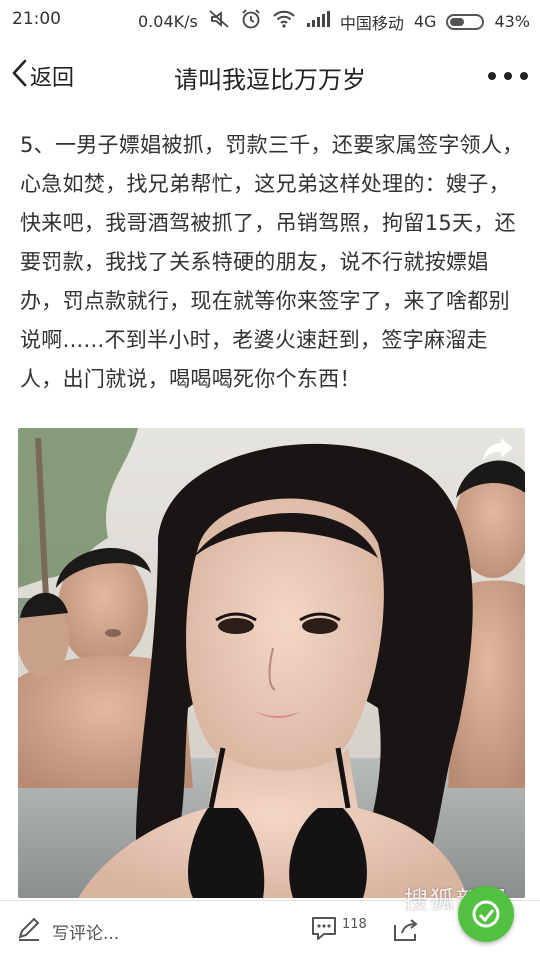 This screenshot has width=540, height=961. What do you see at coordinates (371, 23) in the screenshot?
I see `carrier-name: 中国移动` at bounding box center [371, 23].